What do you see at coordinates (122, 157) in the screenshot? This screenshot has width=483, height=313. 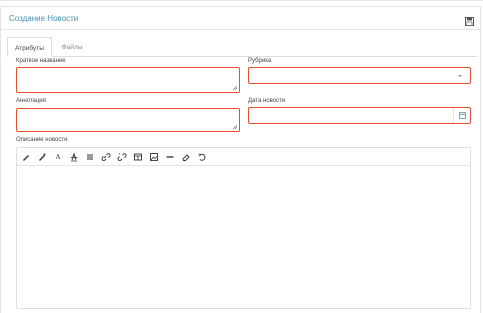 I see `unlink-icon` at bounding box center [122, 157].